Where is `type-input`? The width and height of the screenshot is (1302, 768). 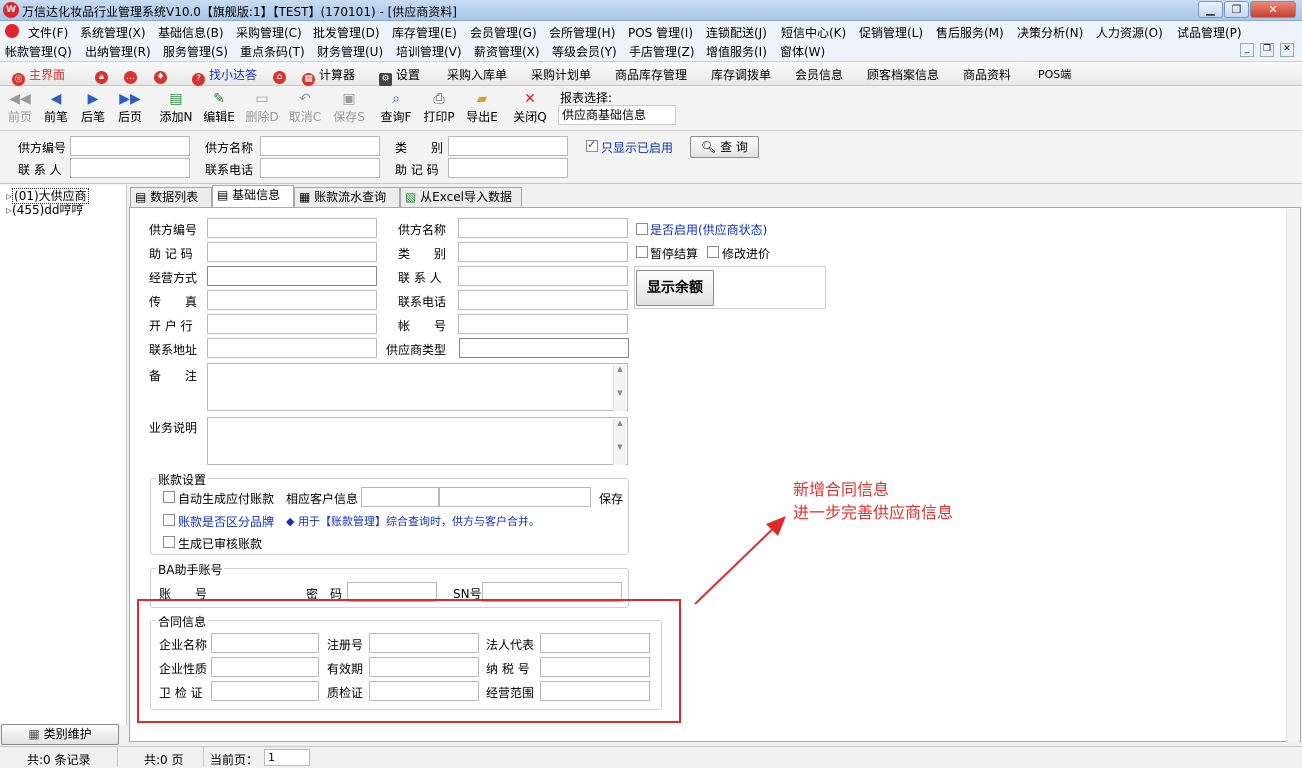 type-input is located at coordinates (544, 348).